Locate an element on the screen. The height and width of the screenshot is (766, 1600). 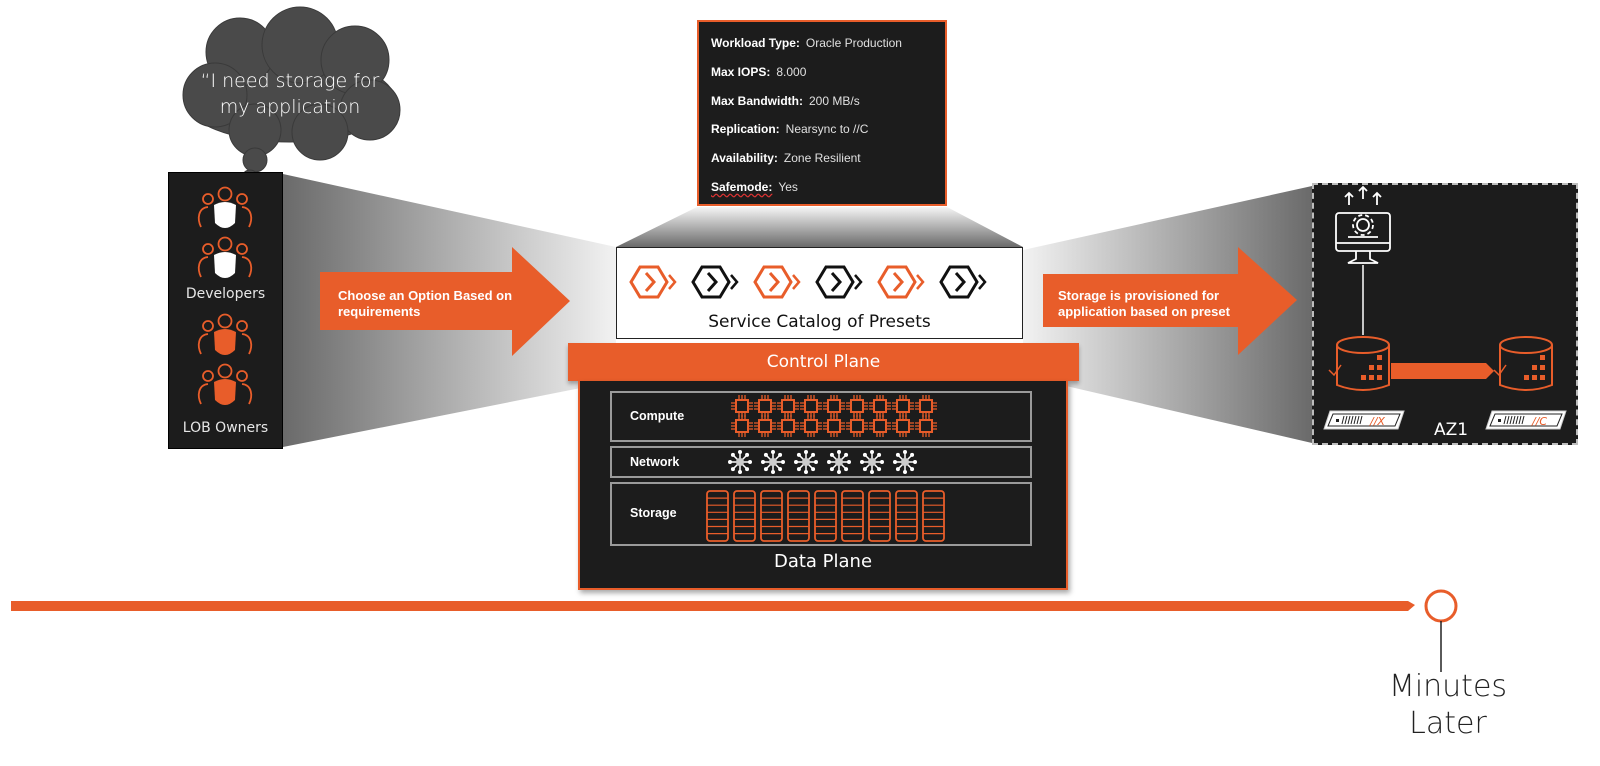
spec-value: 8.000 is located at coordinates (791, 71).